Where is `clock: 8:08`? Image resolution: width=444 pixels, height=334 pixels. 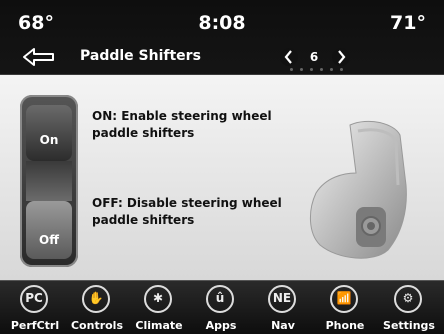 clock: 8:08 is located at coordinates (222, 23).